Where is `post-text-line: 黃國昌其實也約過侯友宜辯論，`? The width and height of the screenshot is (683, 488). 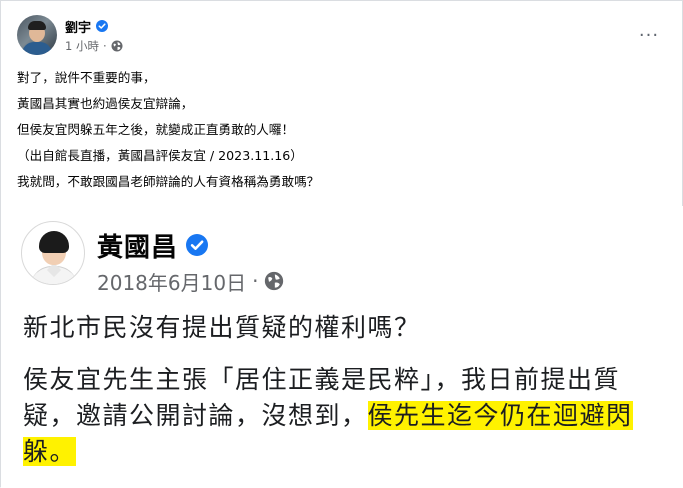
post-text-line: 黃國昌其實也約過侯友宜辯論， is located at coordinates (105, 103).